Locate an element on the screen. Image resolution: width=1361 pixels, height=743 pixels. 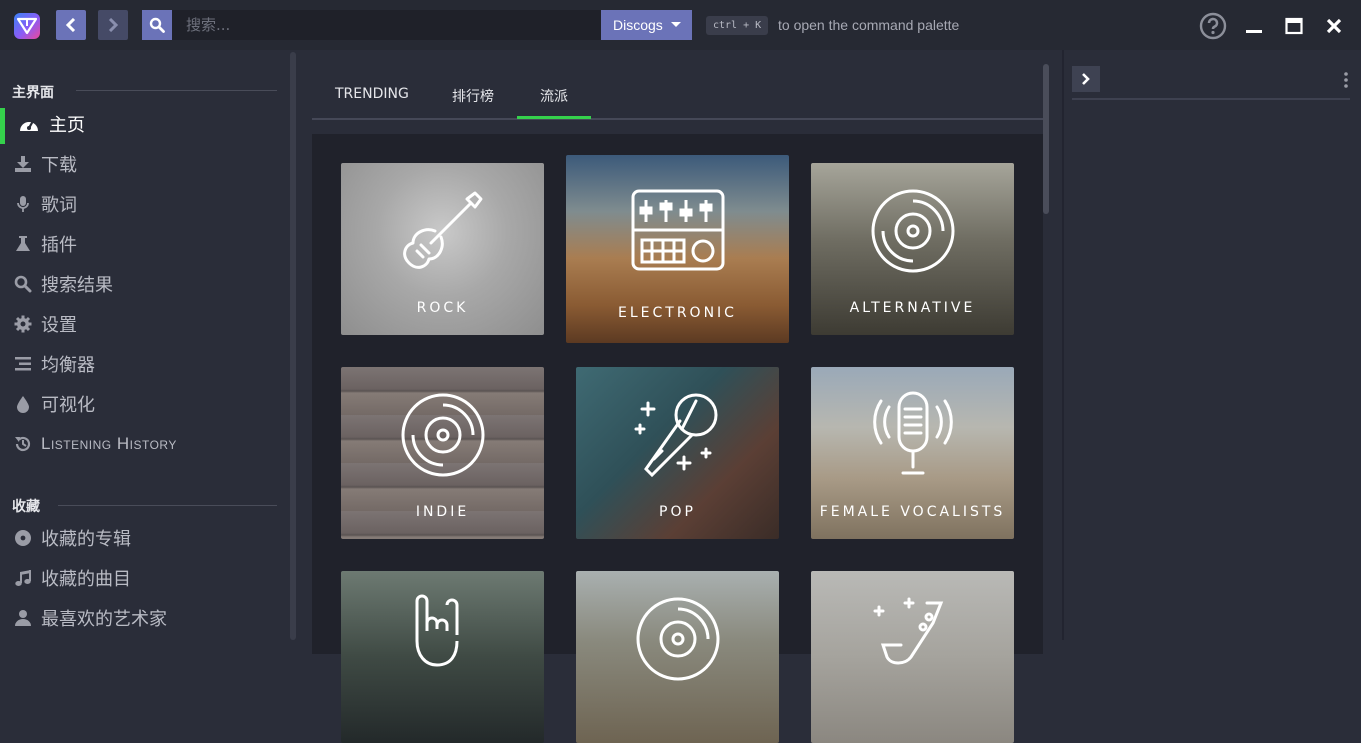
history-icon is located at coordinates (23, 444).